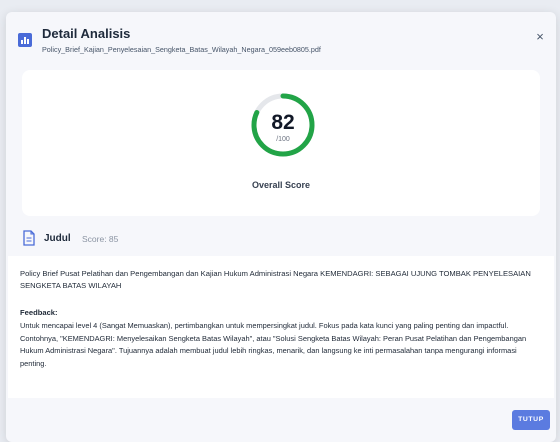 The width and height of the screenshot is (560, 442). Describe the element at coordinates (29, 238) in the screenshot. I see `document-icon` at that location.